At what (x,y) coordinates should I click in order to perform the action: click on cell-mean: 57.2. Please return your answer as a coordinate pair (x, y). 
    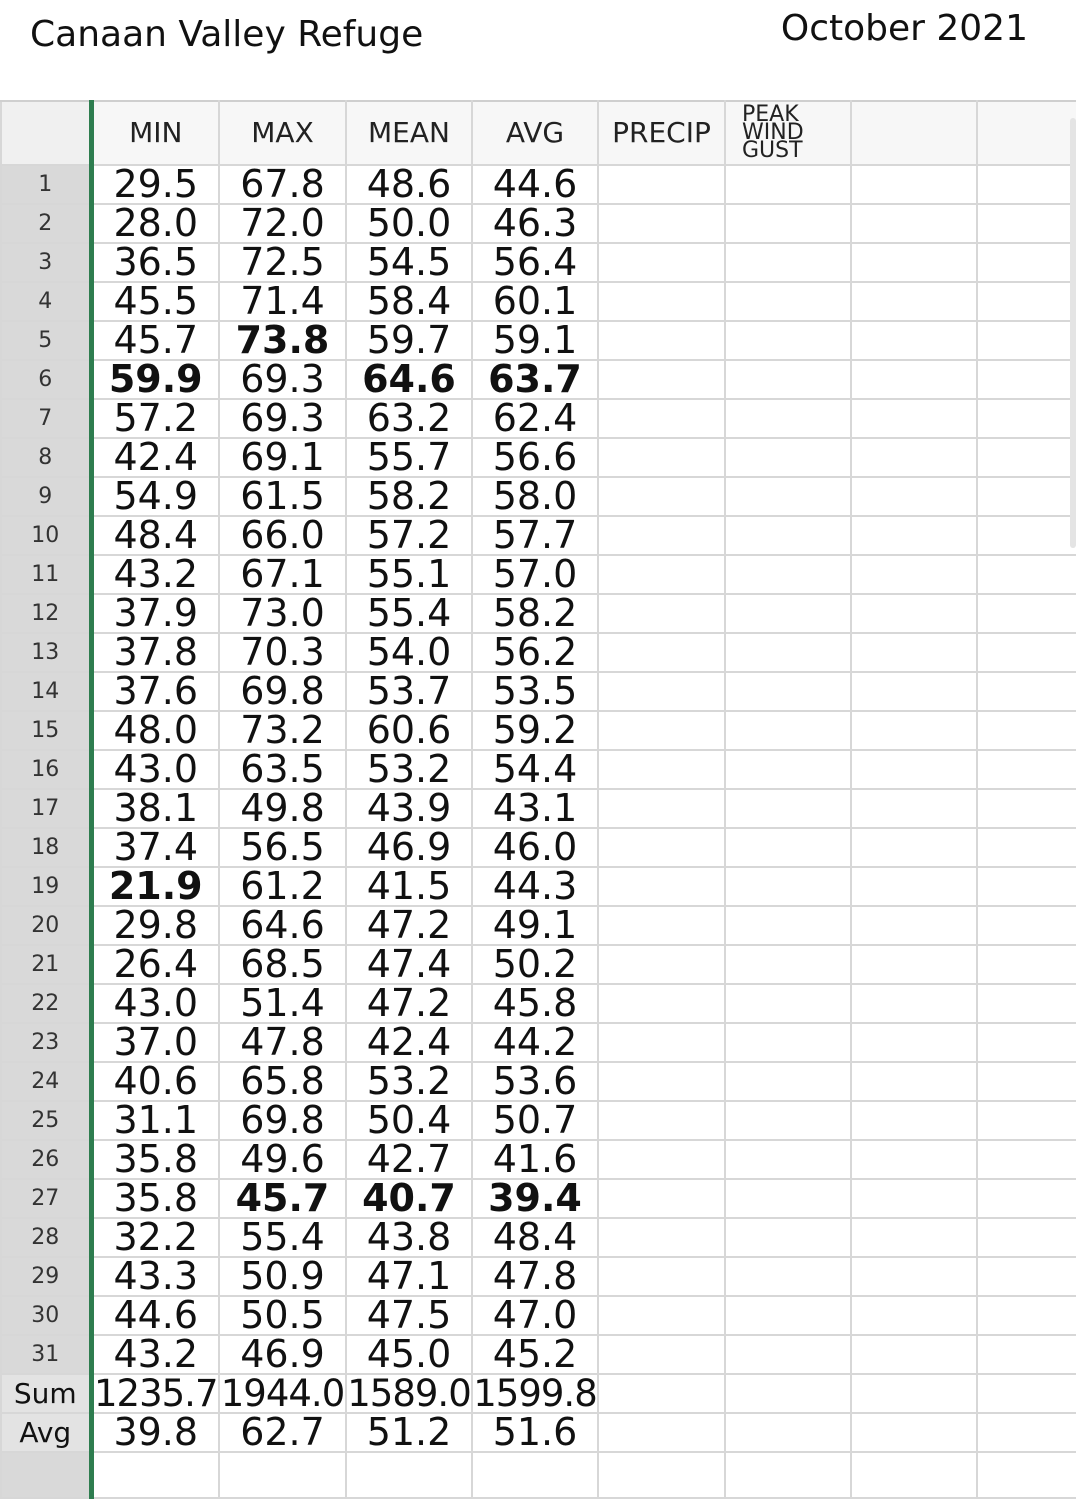
    Looking at the image, I should click on (409, 535).